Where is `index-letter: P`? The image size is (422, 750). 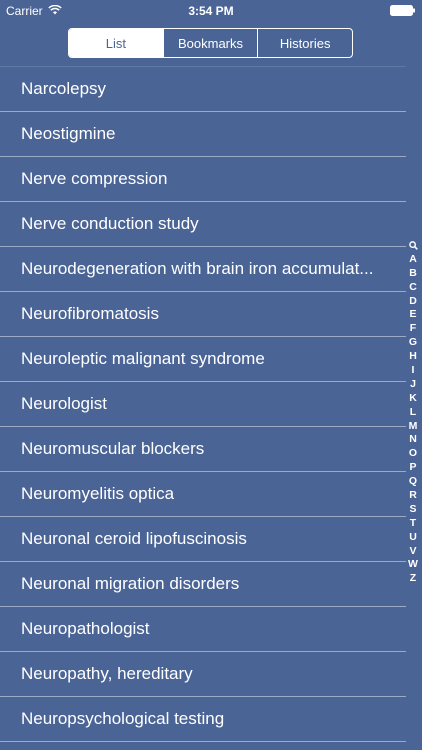 index-letter: P is located at coordinates (412, 468).